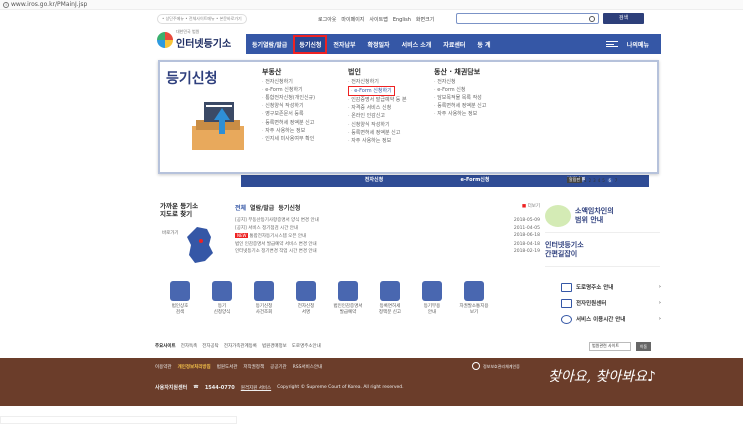  Describe the element at coordinates (474, 298) in the screenshot. I see `quick-item: 자권발소통지용 보기` at that location.